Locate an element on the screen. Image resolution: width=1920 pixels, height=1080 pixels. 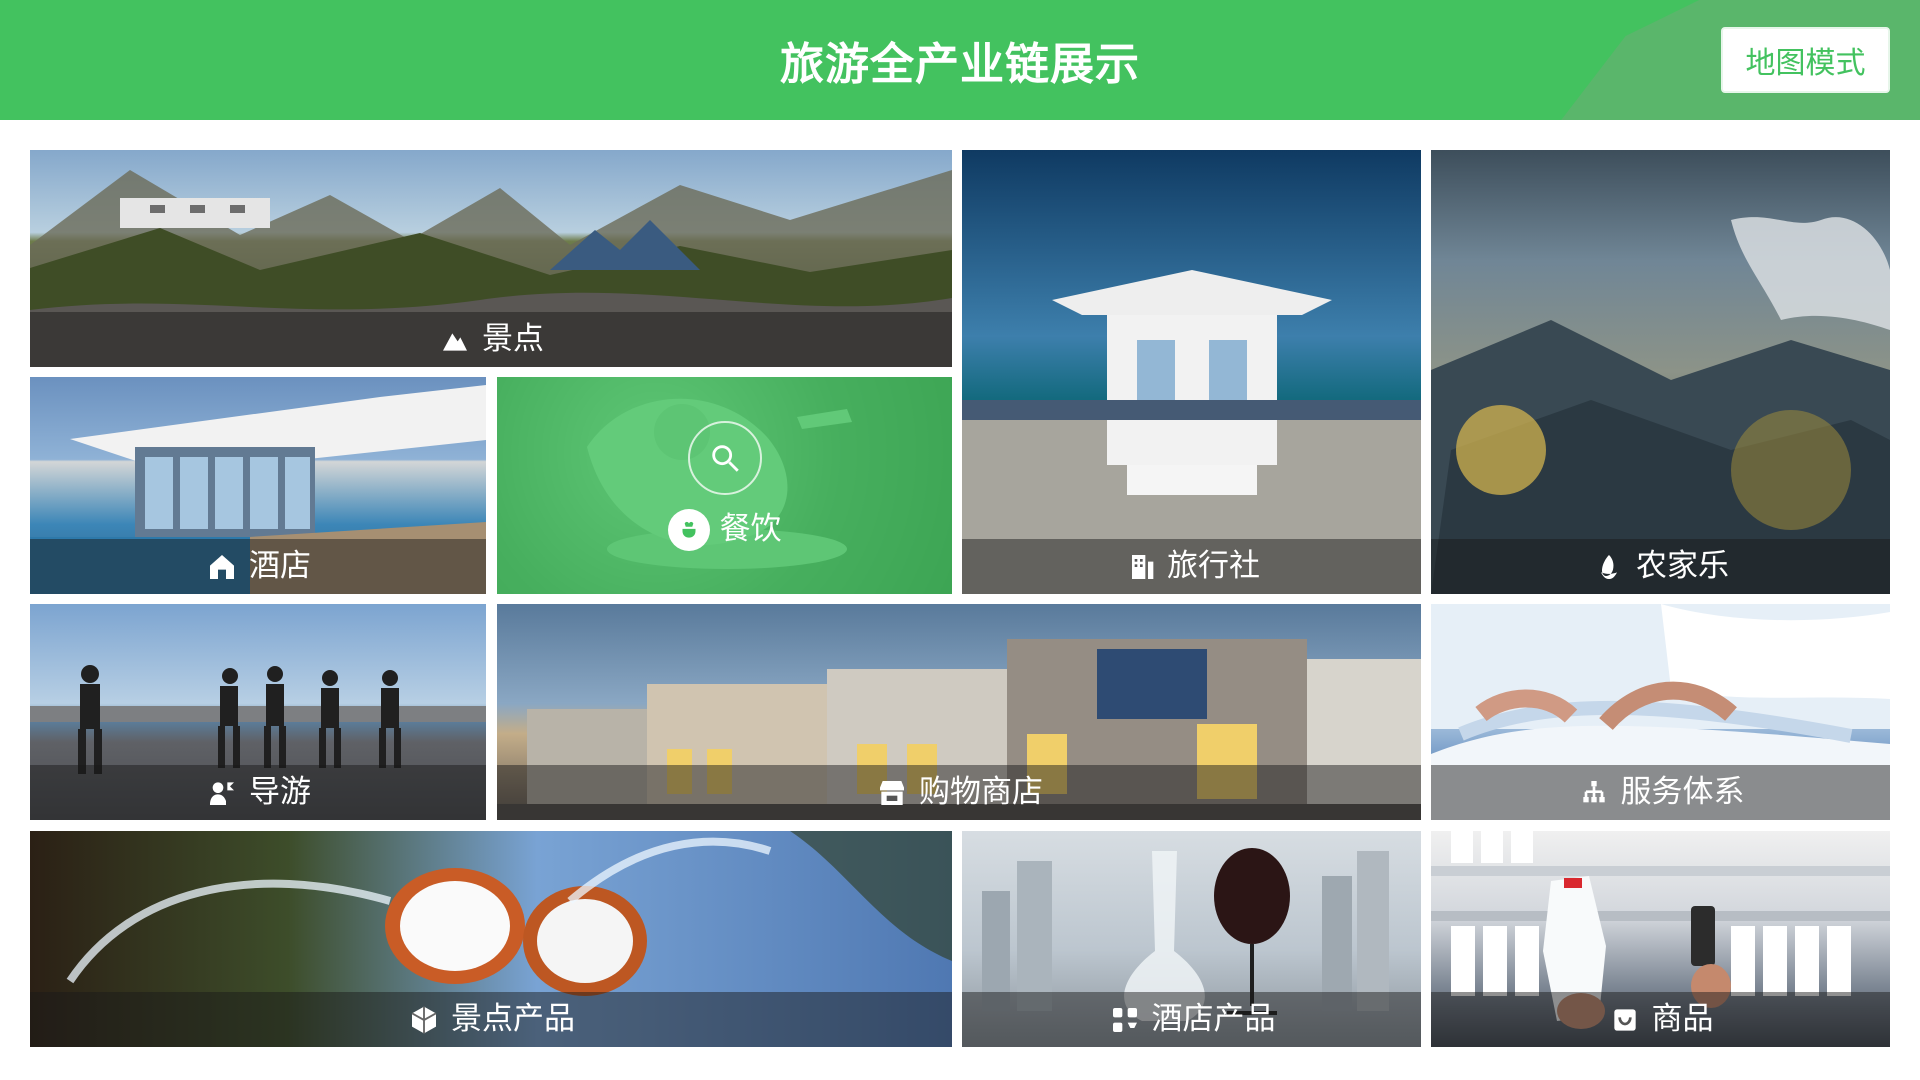
travel-agency-label-bar: 旅行社 is located at coordinates (1191, 566).